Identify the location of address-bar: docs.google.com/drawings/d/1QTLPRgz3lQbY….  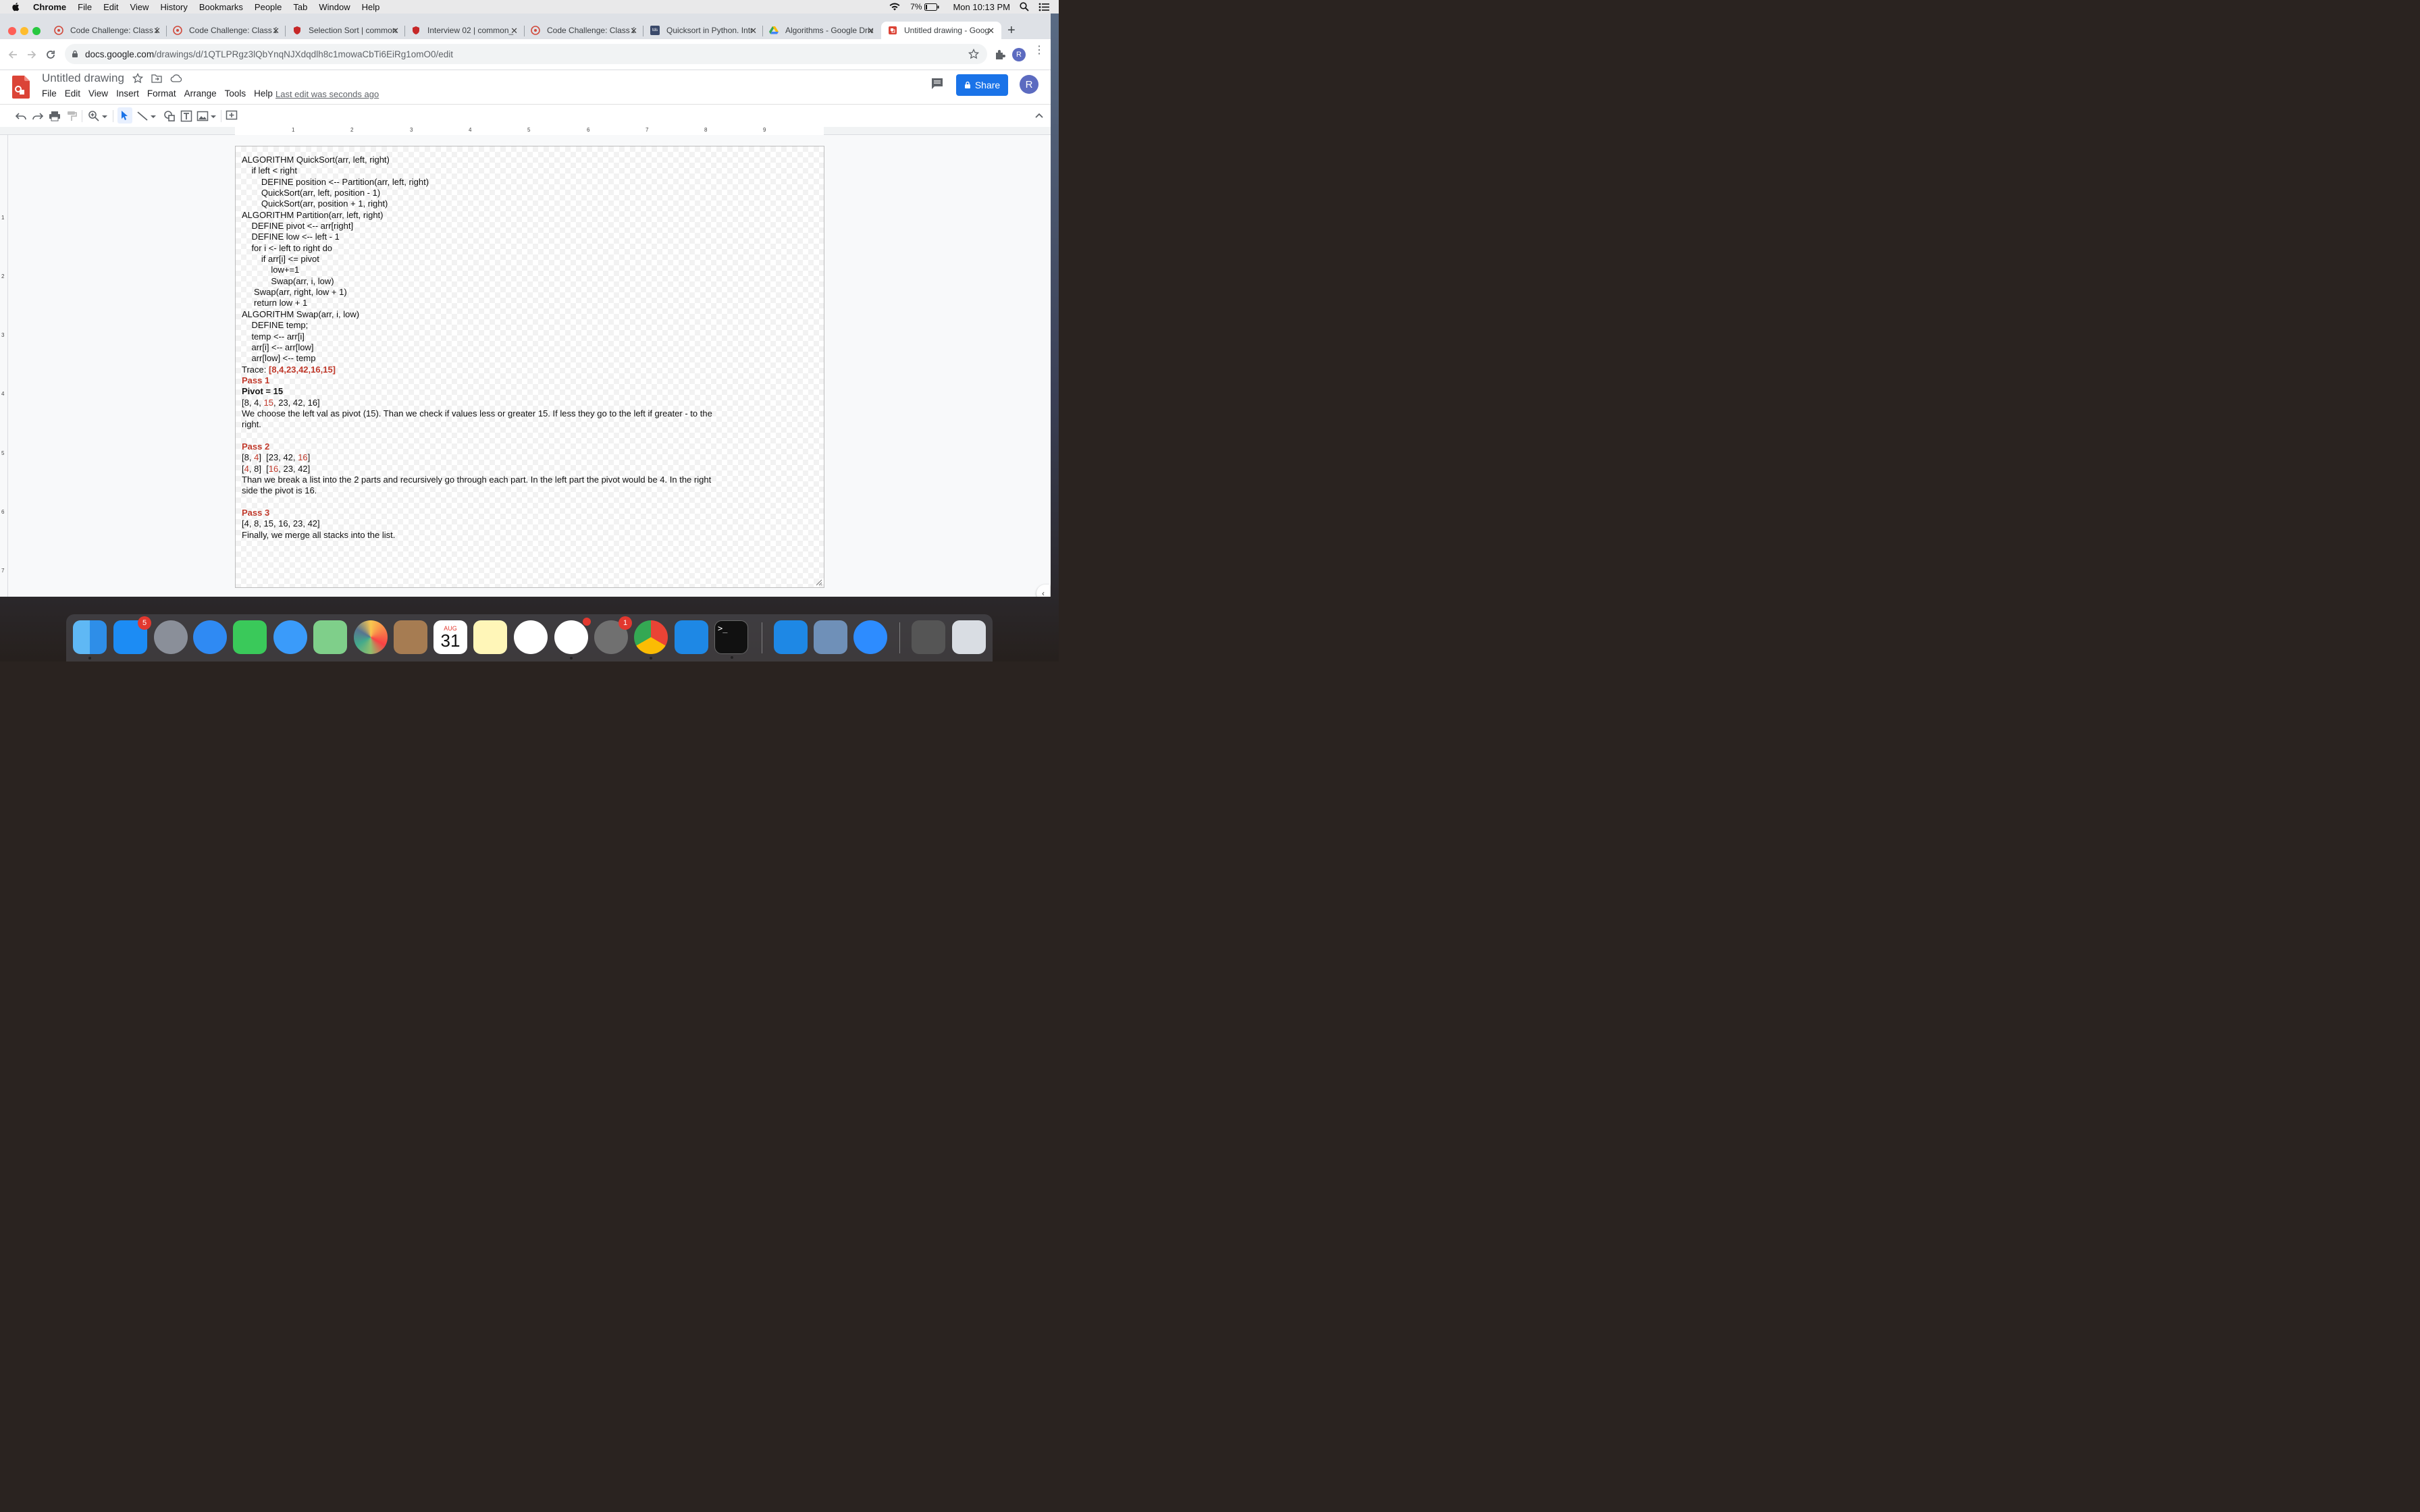
(526, 54).